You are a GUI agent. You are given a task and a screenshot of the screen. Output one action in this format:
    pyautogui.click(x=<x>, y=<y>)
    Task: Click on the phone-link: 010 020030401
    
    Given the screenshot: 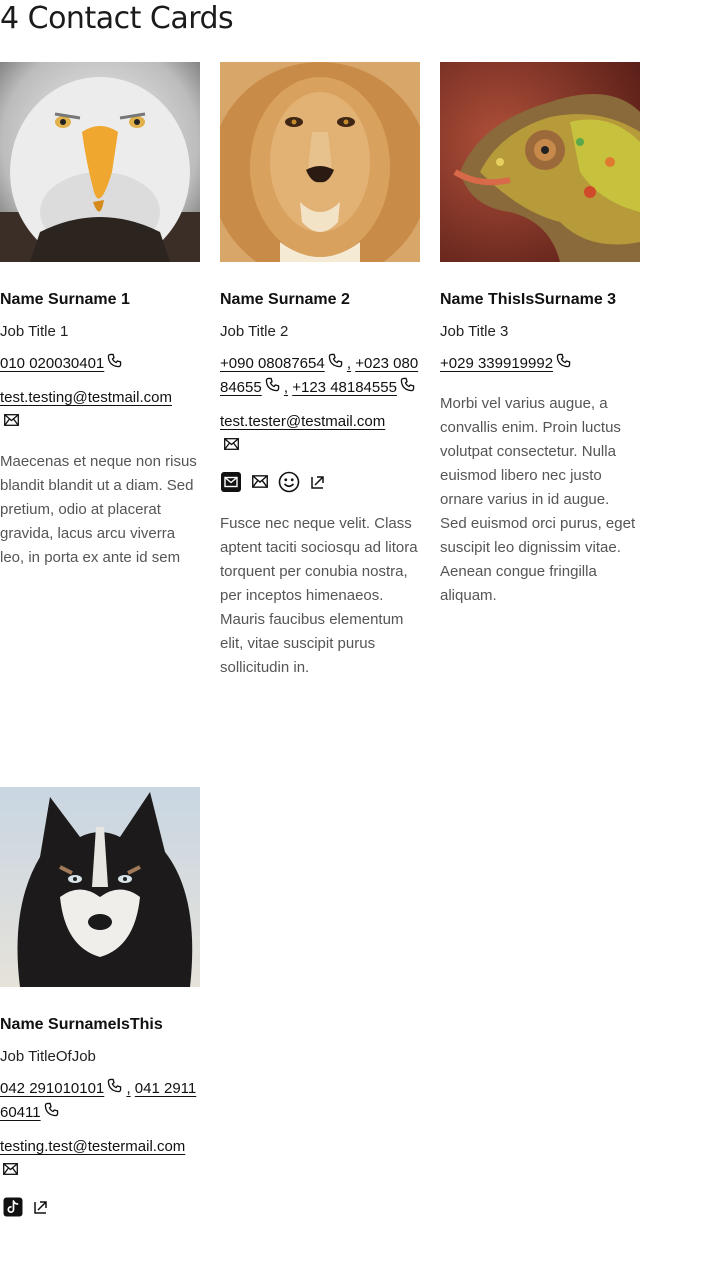 What is the action you would take?
    pyautogui.click(x=52, y=363)
    